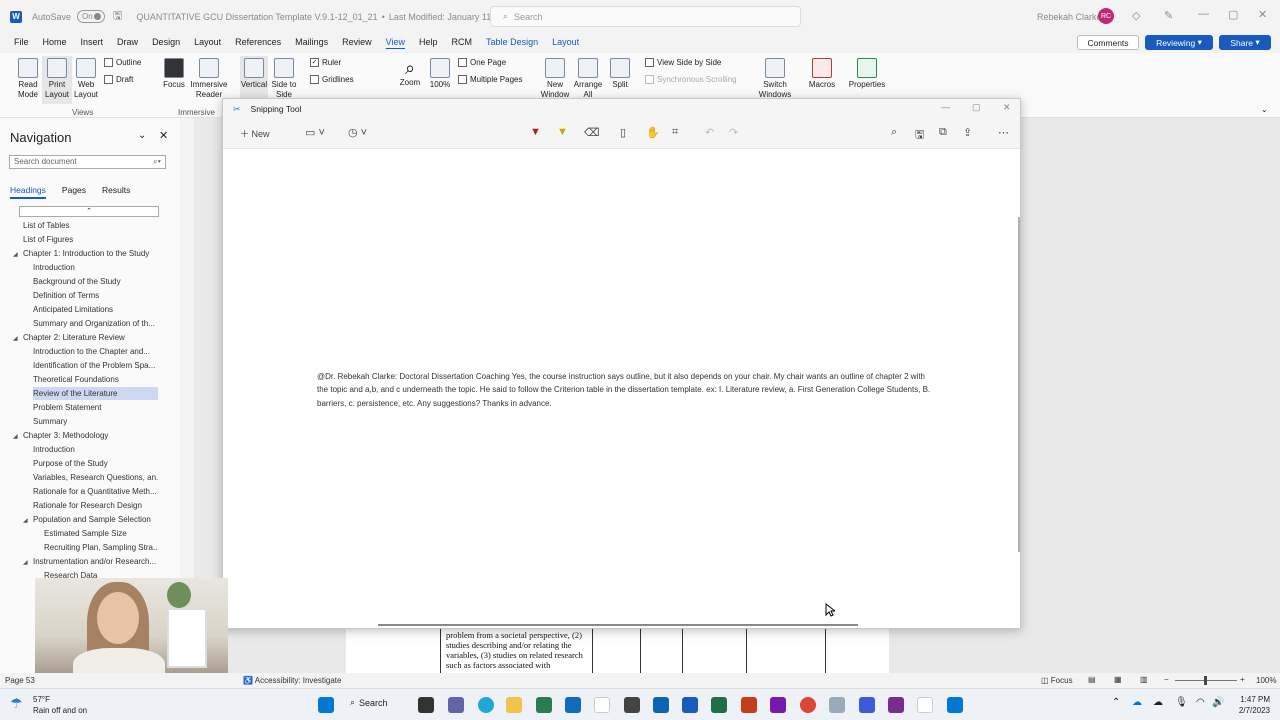 Image resolution: width=1280 pixels, height=720 pixels. What do you see at coordinates (733, 132) in the screenshot?
I see `redo-icon: ↷` at bounding box center [733, 132].